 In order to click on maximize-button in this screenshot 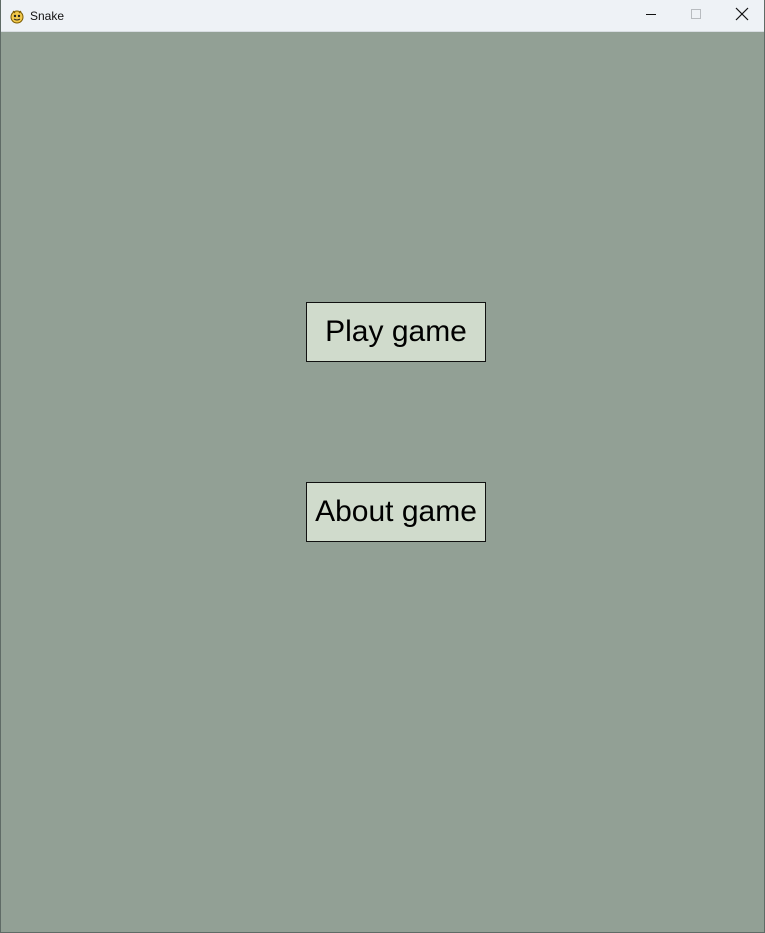, I will do `click(696, 16)`.